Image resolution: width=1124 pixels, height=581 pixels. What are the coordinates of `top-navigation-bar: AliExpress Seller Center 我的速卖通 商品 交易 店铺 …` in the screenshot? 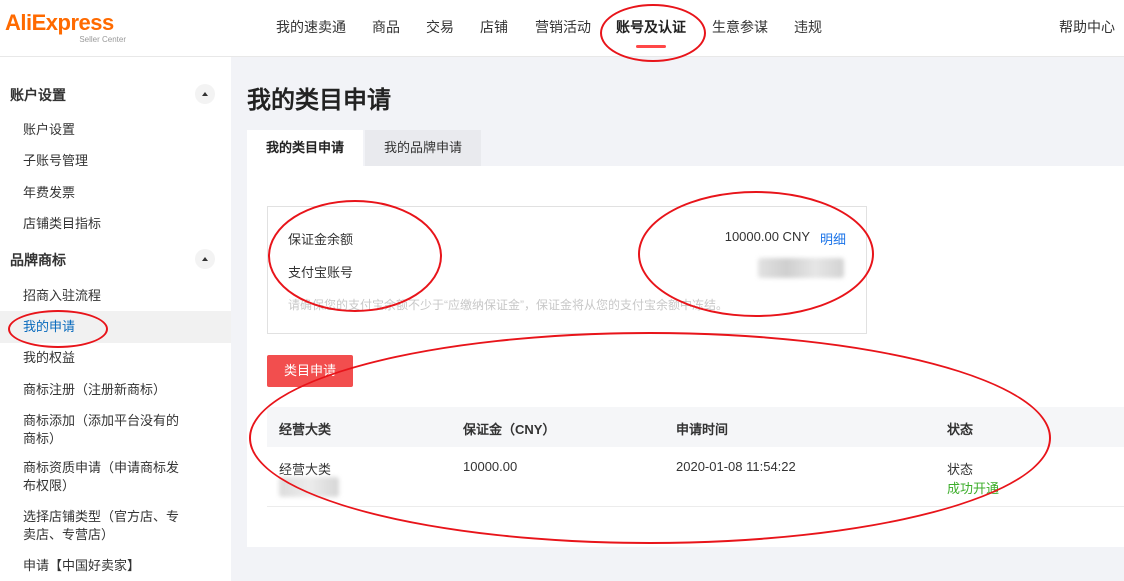 It's located at (562, 28).